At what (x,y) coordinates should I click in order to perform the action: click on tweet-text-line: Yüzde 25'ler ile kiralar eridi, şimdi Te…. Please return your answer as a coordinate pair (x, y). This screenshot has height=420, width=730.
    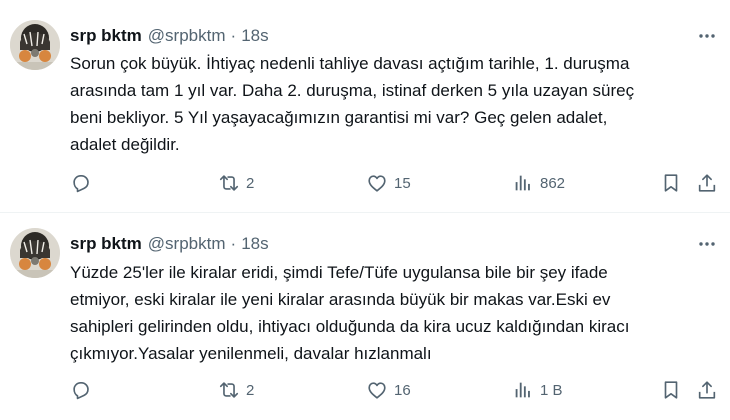
    Looking at the image, I should click on (339, 272).